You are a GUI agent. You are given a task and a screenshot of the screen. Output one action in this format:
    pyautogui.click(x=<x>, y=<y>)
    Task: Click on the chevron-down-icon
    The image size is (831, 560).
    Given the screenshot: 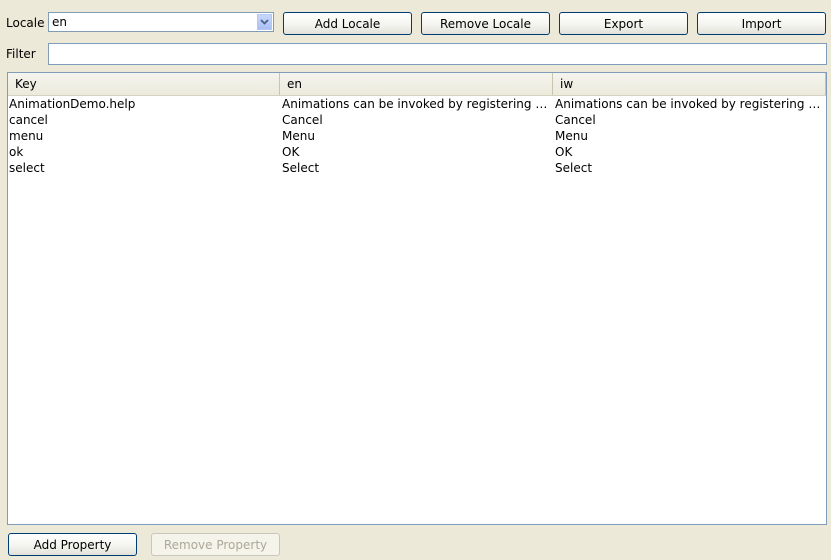 What is the action you would take?
    pyautogui.click(x=264, y=22)
    